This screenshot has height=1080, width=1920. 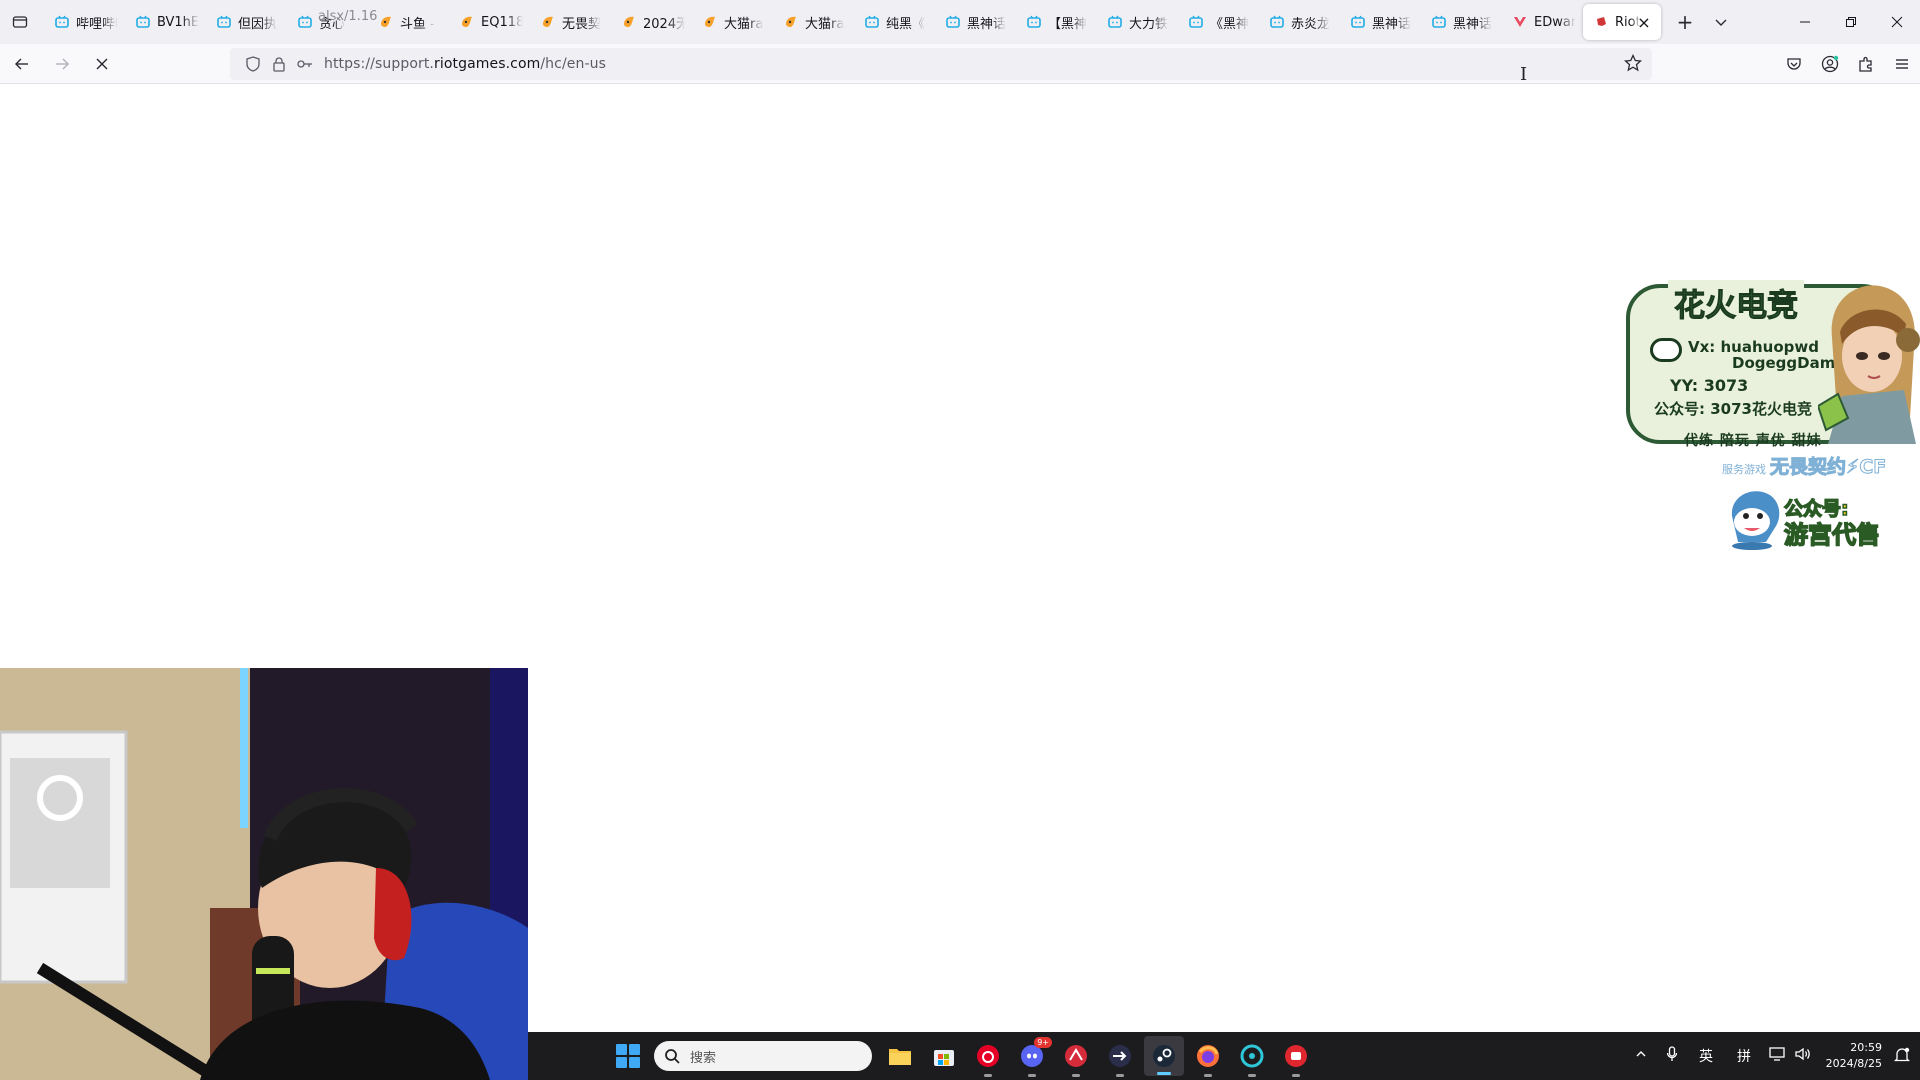 What do you see at coordinates (988, 1058) in the screenshot?
I see `netease-music-taskbar-icon` at bounding box center [988, 1058].